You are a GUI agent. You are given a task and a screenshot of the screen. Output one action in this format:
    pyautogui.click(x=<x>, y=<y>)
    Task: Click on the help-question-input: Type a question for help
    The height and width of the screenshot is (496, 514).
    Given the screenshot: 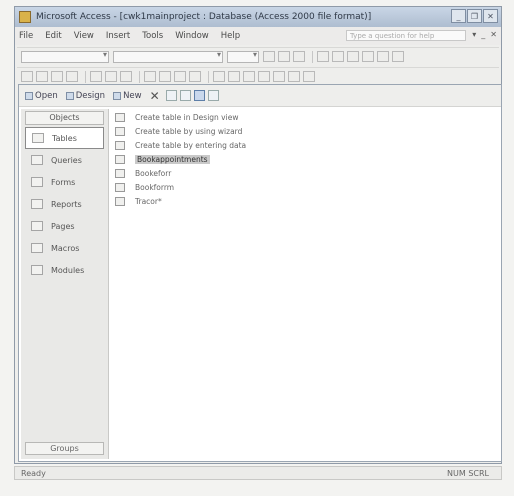 What is the action you would take?
    pyautogui.click(x=406, y=35)
    